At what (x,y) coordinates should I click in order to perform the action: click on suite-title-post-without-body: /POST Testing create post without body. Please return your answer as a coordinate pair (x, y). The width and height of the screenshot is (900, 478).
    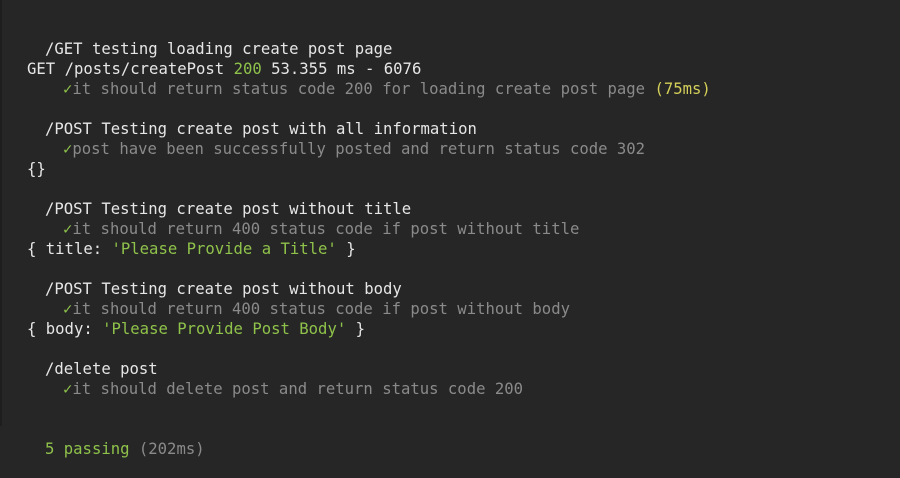
    Looking at the image, I should click on (223, 289).